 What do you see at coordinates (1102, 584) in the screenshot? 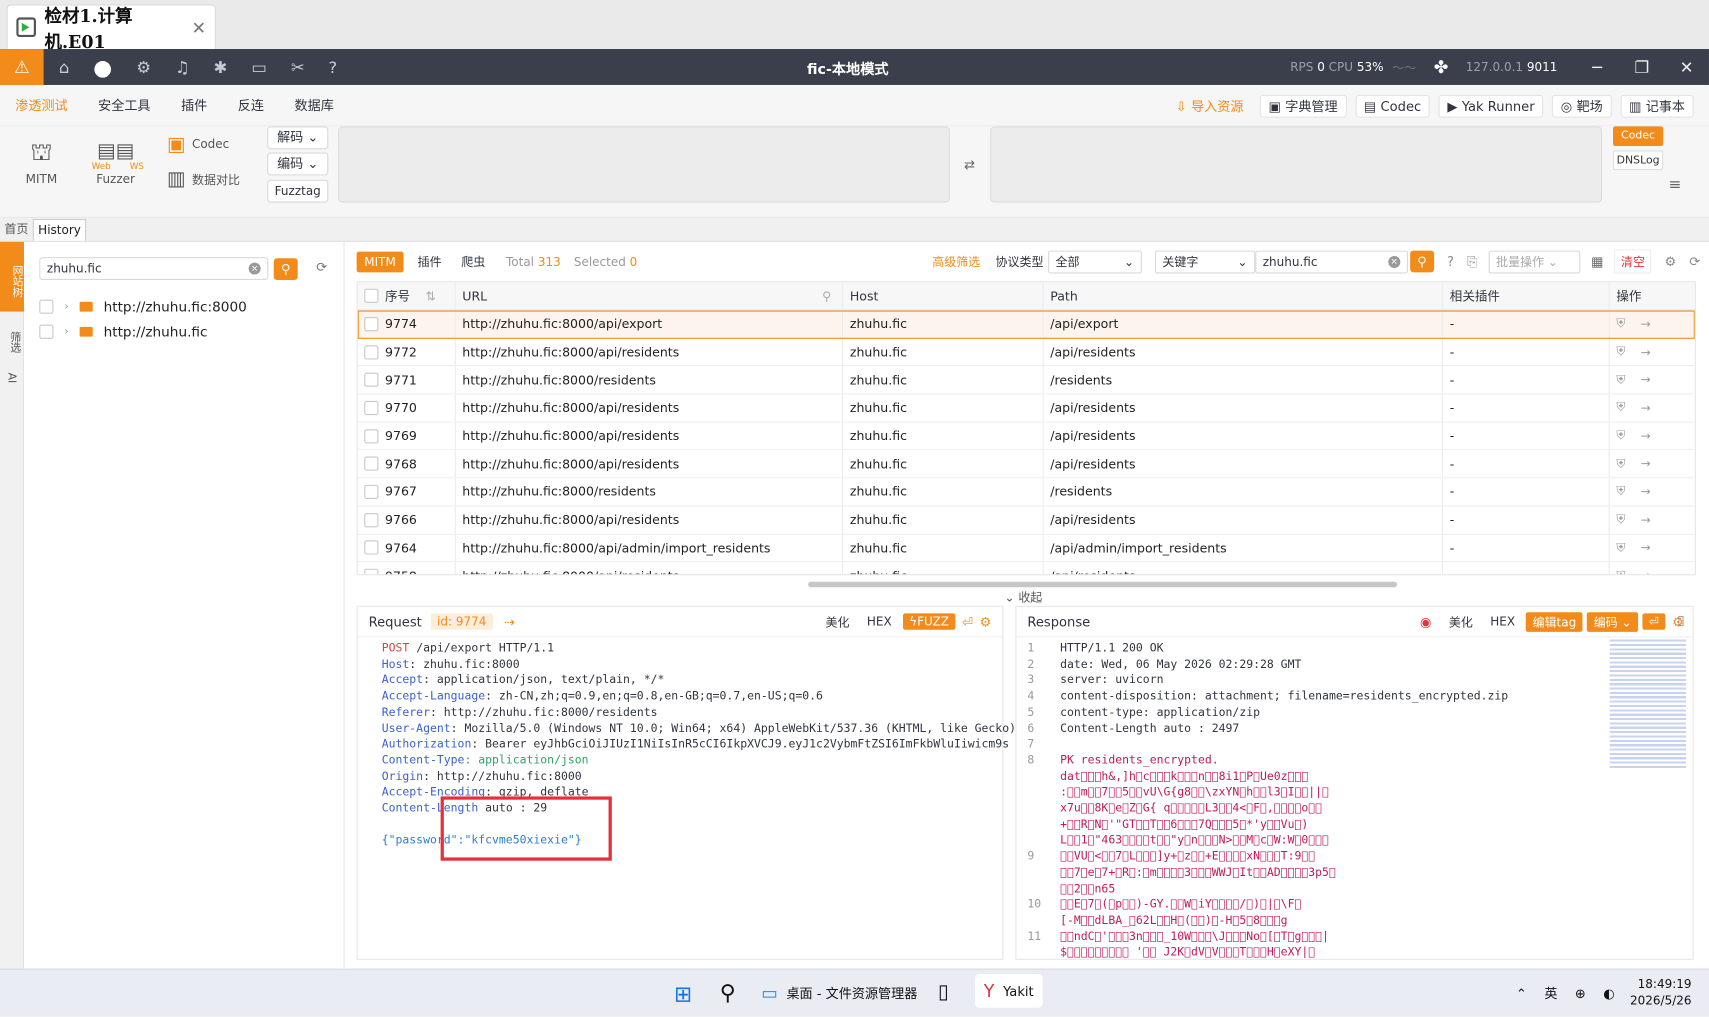
I see `horizontal-scrollbar` at bounding box center [1102, 584].